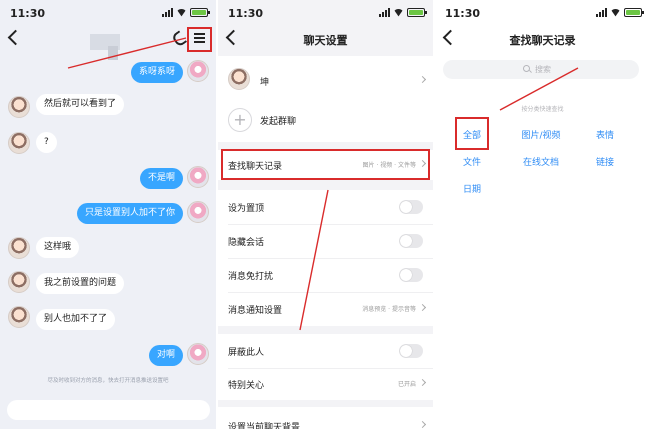 The height and width of the screenshot is (429, 650). I want to click on mute-toggle, so click(411, 275).